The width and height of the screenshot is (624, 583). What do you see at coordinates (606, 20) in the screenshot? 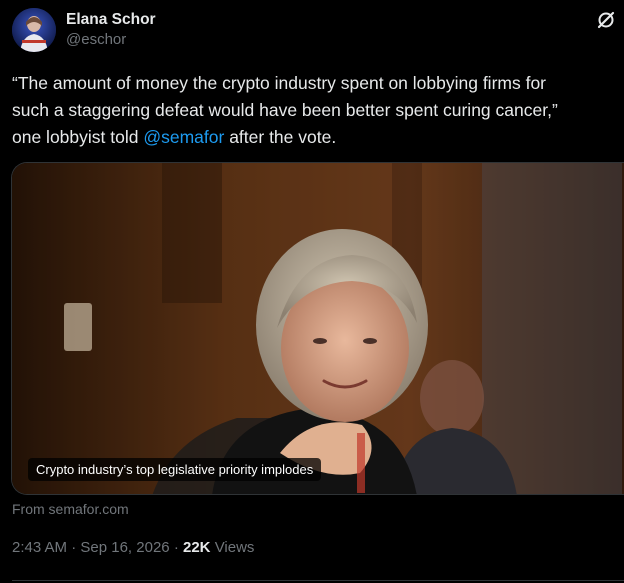
I see `grok-icon` at bounding box center [606, 20].